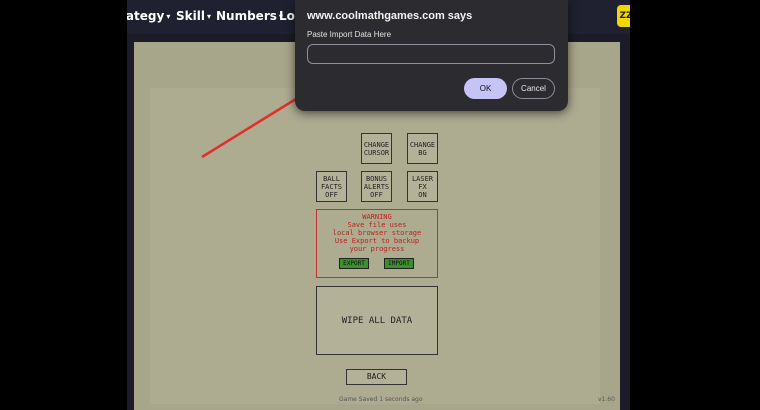 The height and width of the screenshot is (410, 760). Describe the element at coordinates (422, 148) in the screenshot. I see `change-bg-button: CHANGE BG` at that location.